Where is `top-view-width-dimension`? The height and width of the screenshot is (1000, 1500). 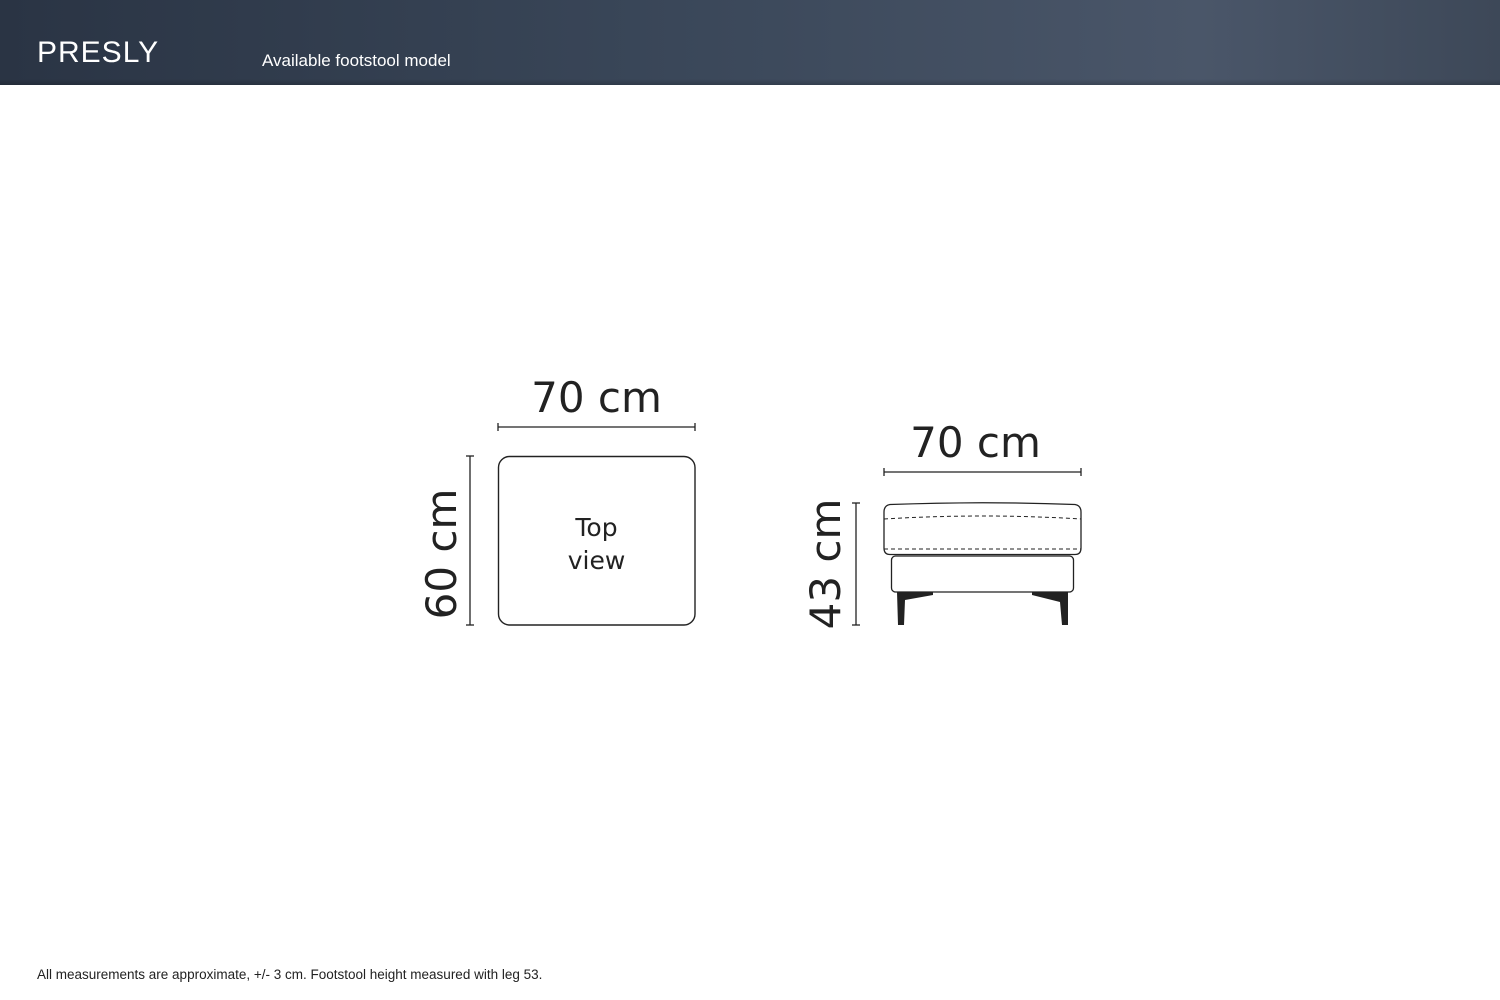 top-view-width-dimension is located at coordinates (596, 427).